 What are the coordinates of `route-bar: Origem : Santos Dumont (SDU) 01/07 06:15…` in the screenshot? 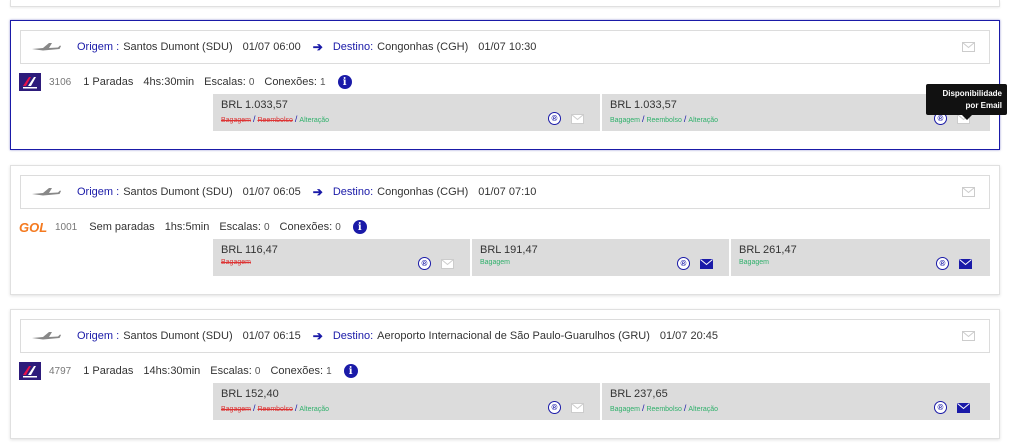 It's located at (505, 336).